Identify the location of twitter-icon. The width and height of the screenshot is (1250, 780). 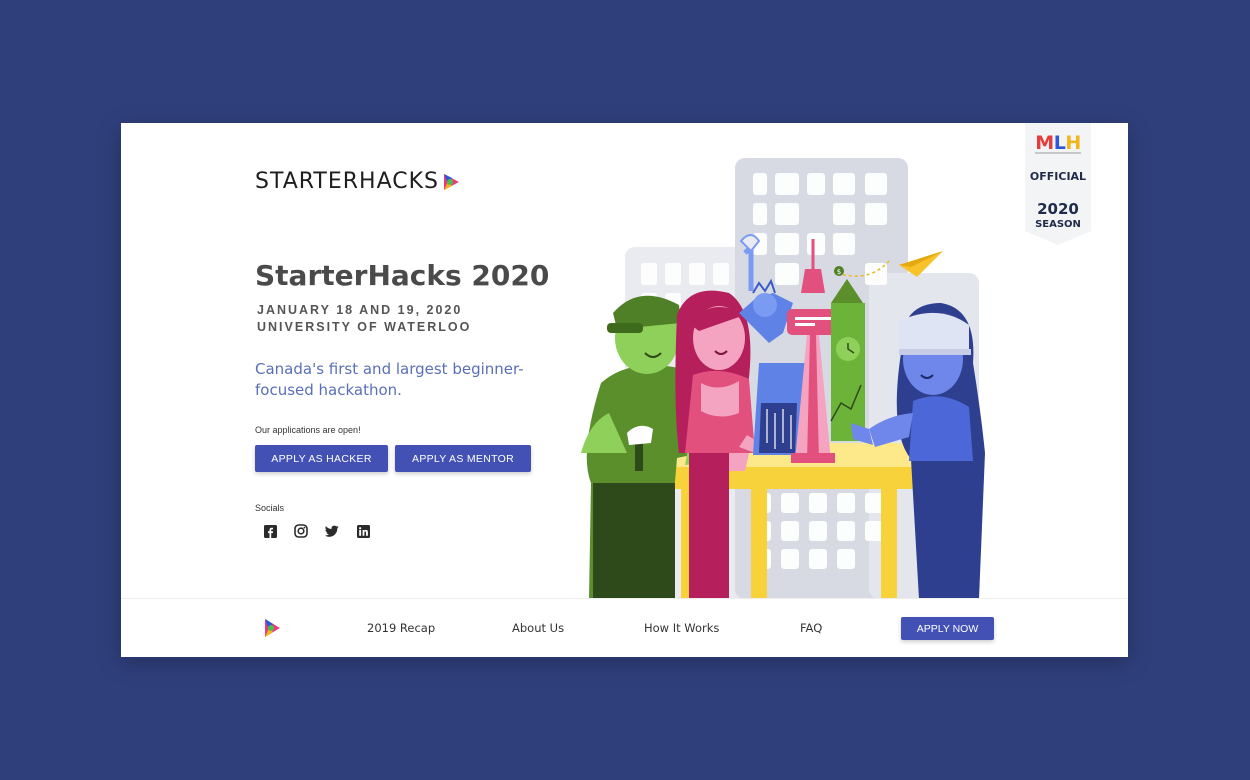
(332, 531).